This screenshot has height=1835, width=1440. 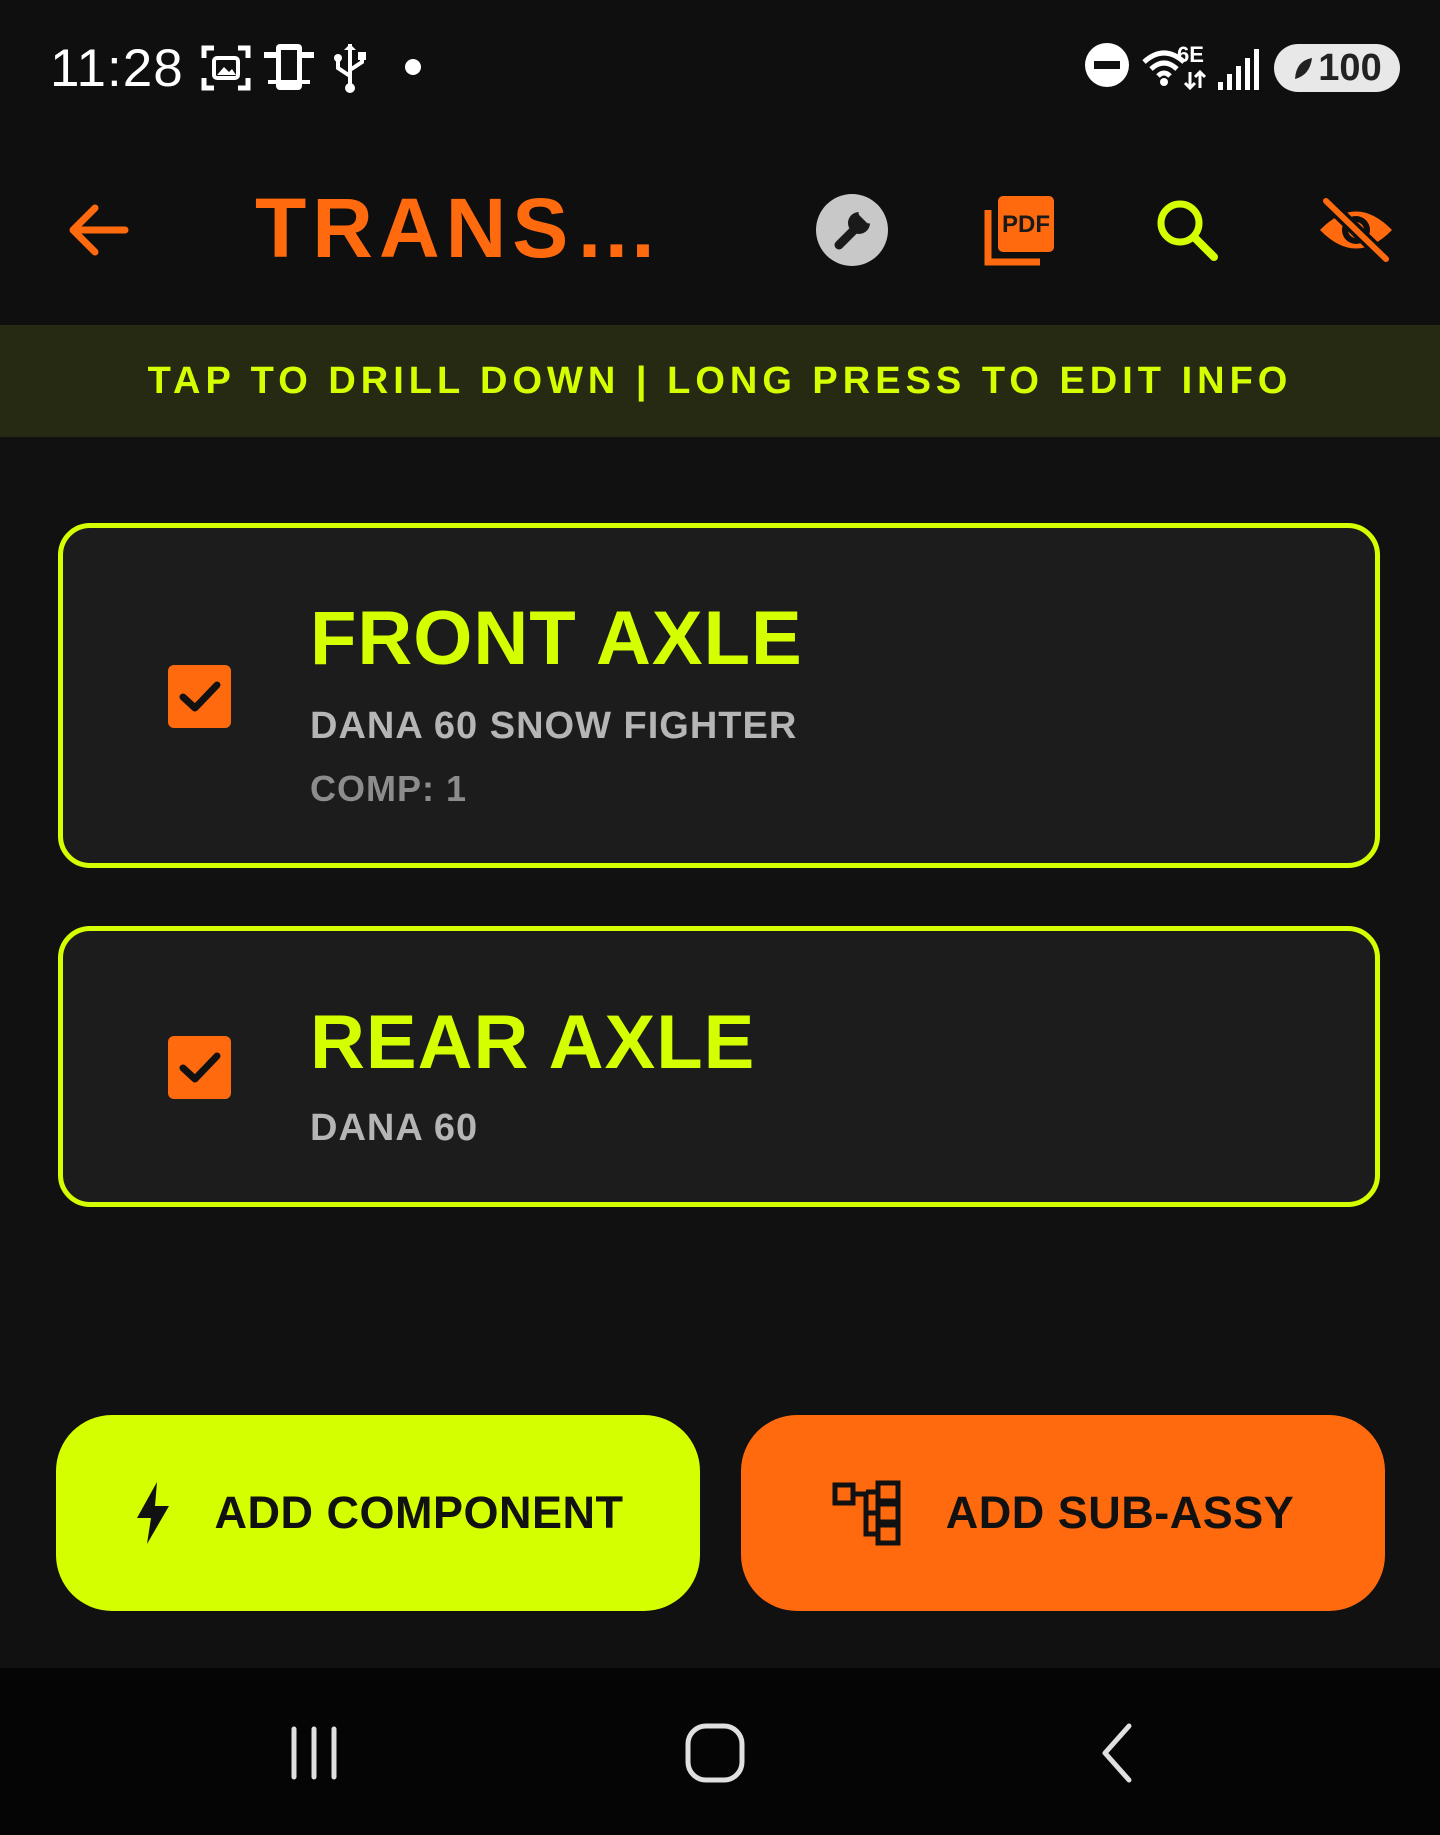 I want to click on search-icon, so click(x=1187, y=230).